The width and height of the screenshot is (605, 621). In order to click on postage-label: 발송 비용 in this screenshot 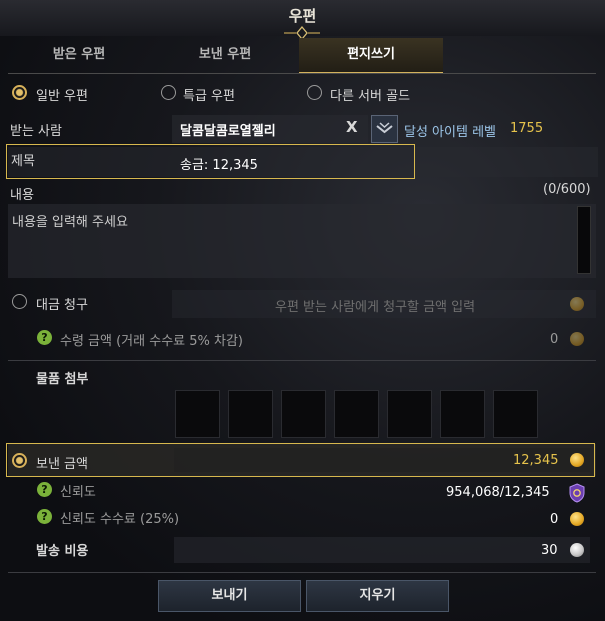, I will do `click(62, 551)`.